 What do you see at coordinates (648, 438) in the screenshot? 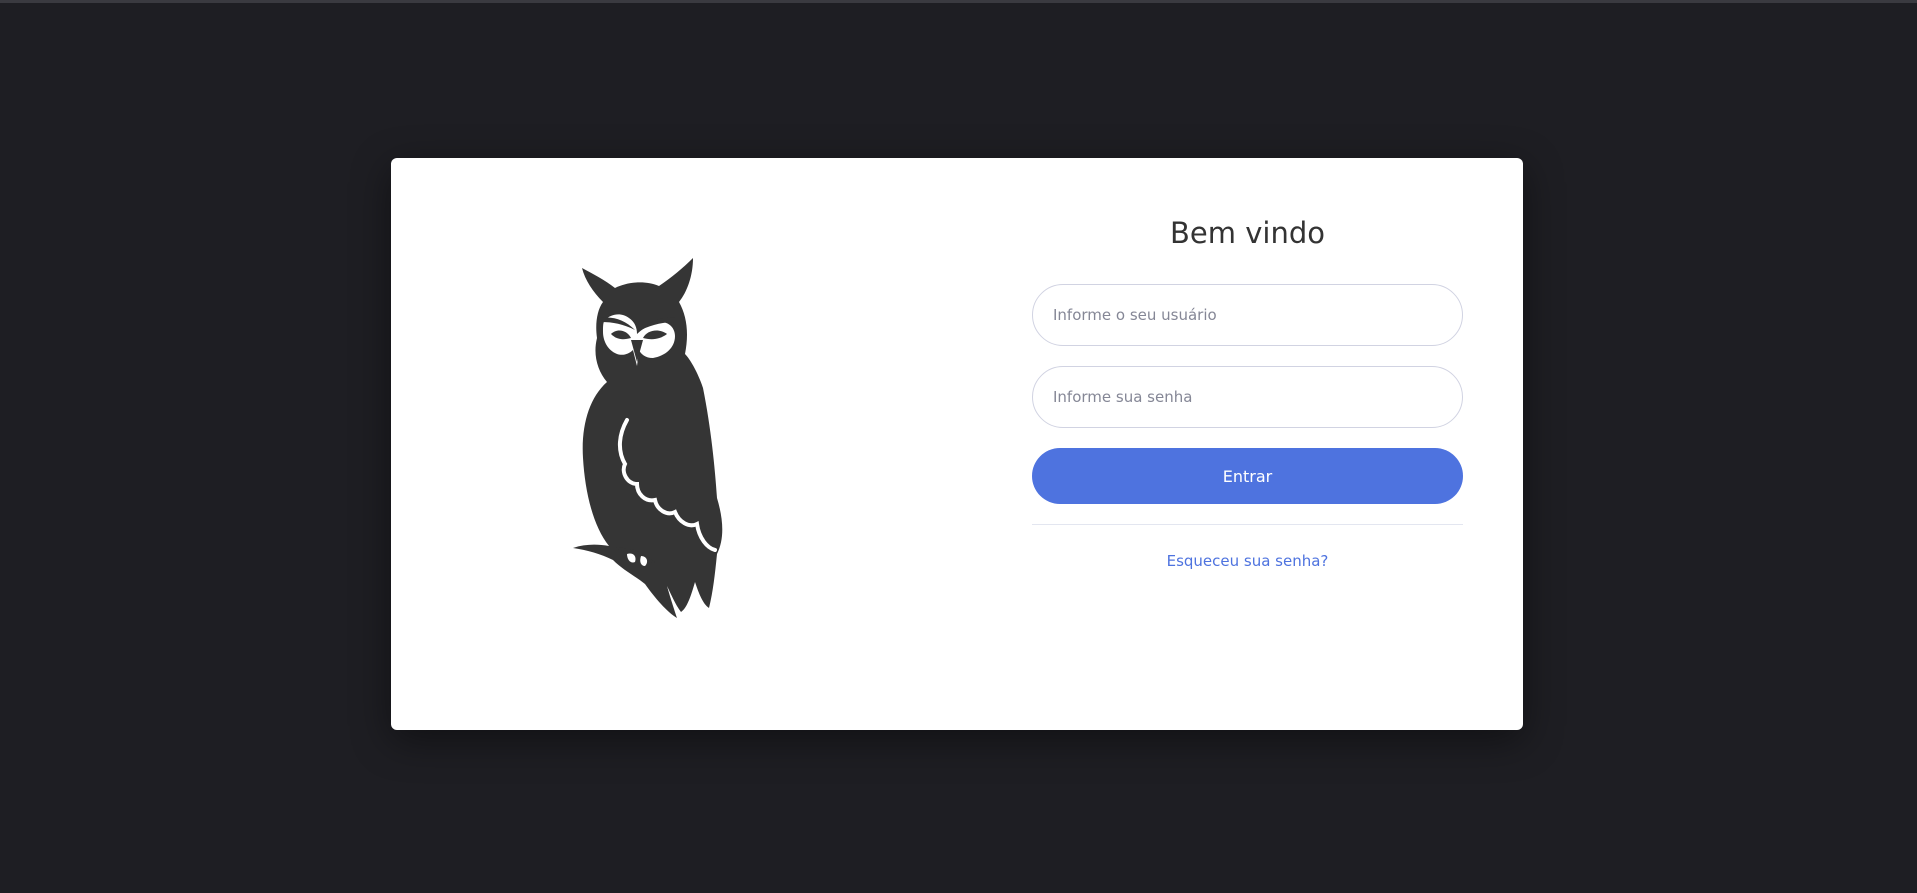
I see `owl-icon` at bounding box center [648, 438].